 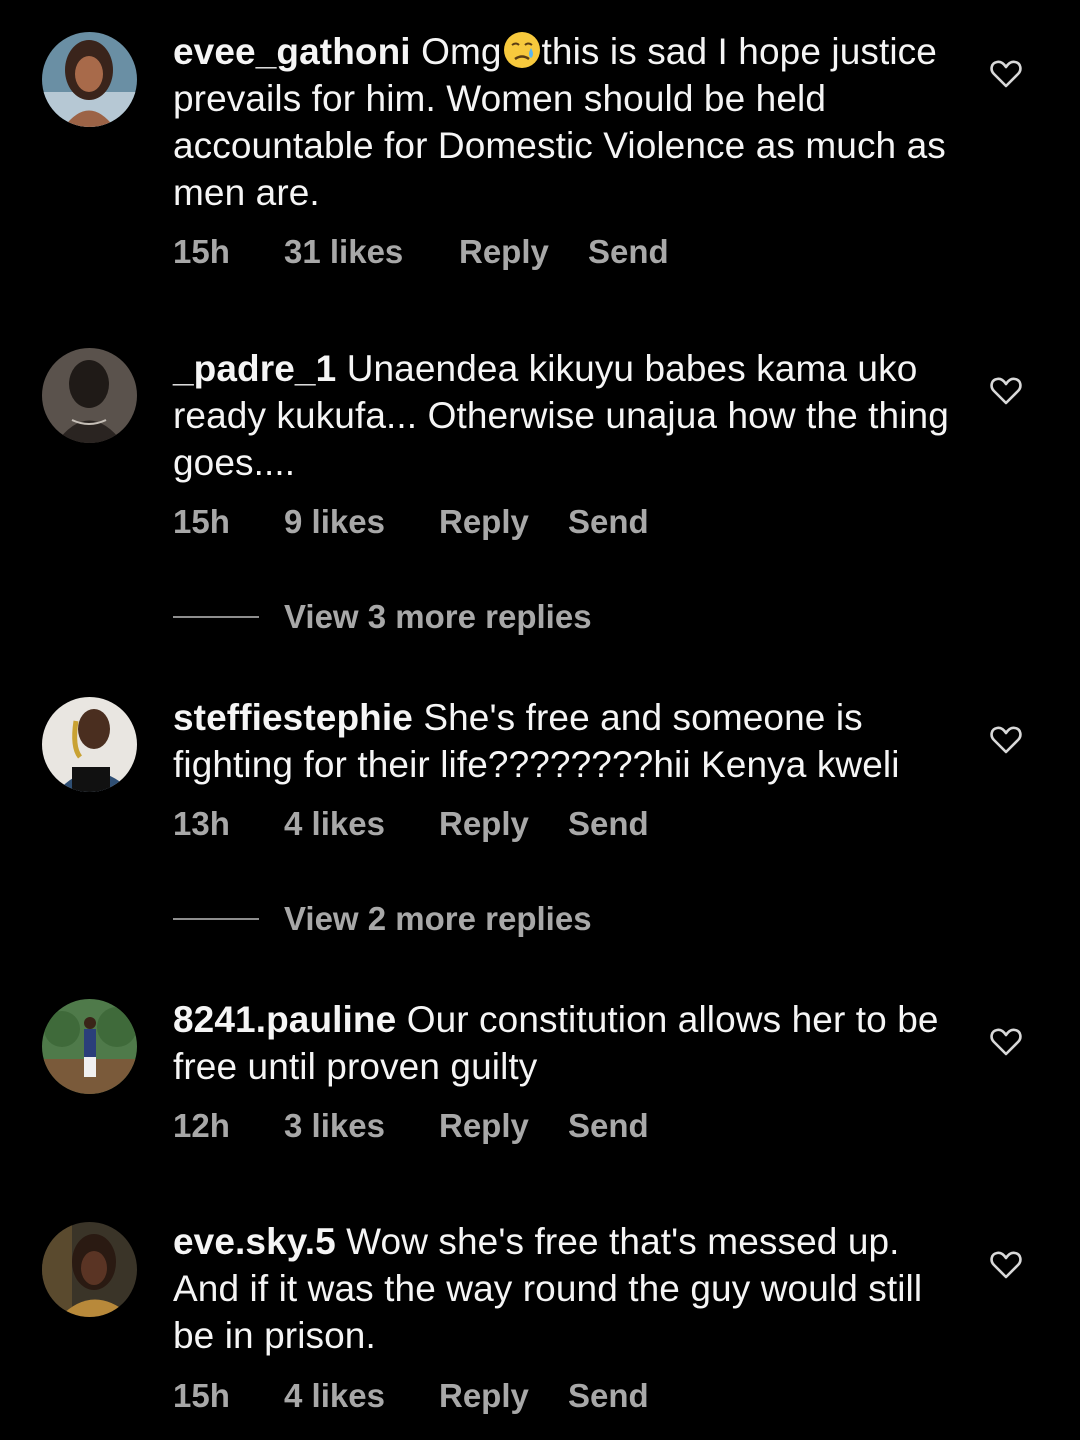 I want to click on comment-username: steffiestephie, so click(x=293, y=717).